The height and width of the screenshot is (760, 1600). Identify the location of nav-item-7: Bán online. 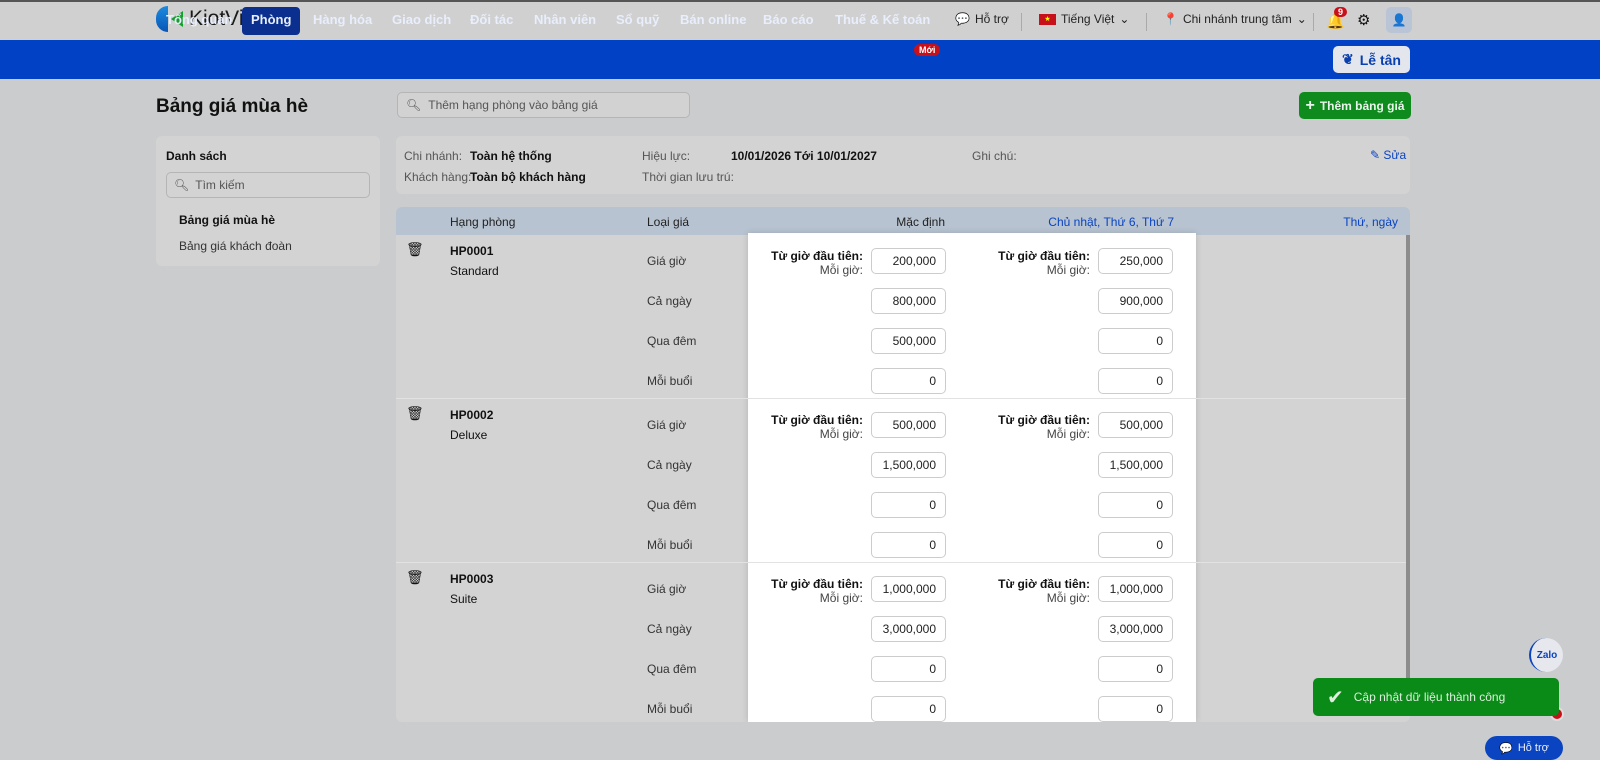
(713, 21).